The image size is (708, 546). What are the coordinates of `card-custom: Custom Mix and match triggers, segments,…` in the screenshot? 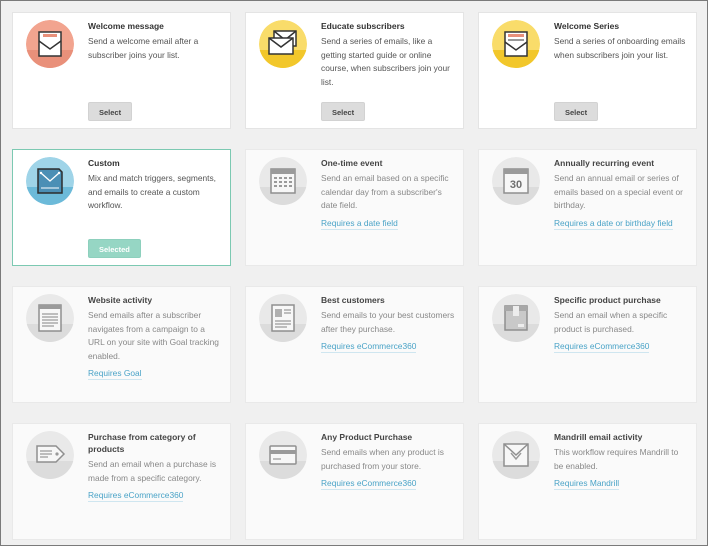 It's located at (121, 207).